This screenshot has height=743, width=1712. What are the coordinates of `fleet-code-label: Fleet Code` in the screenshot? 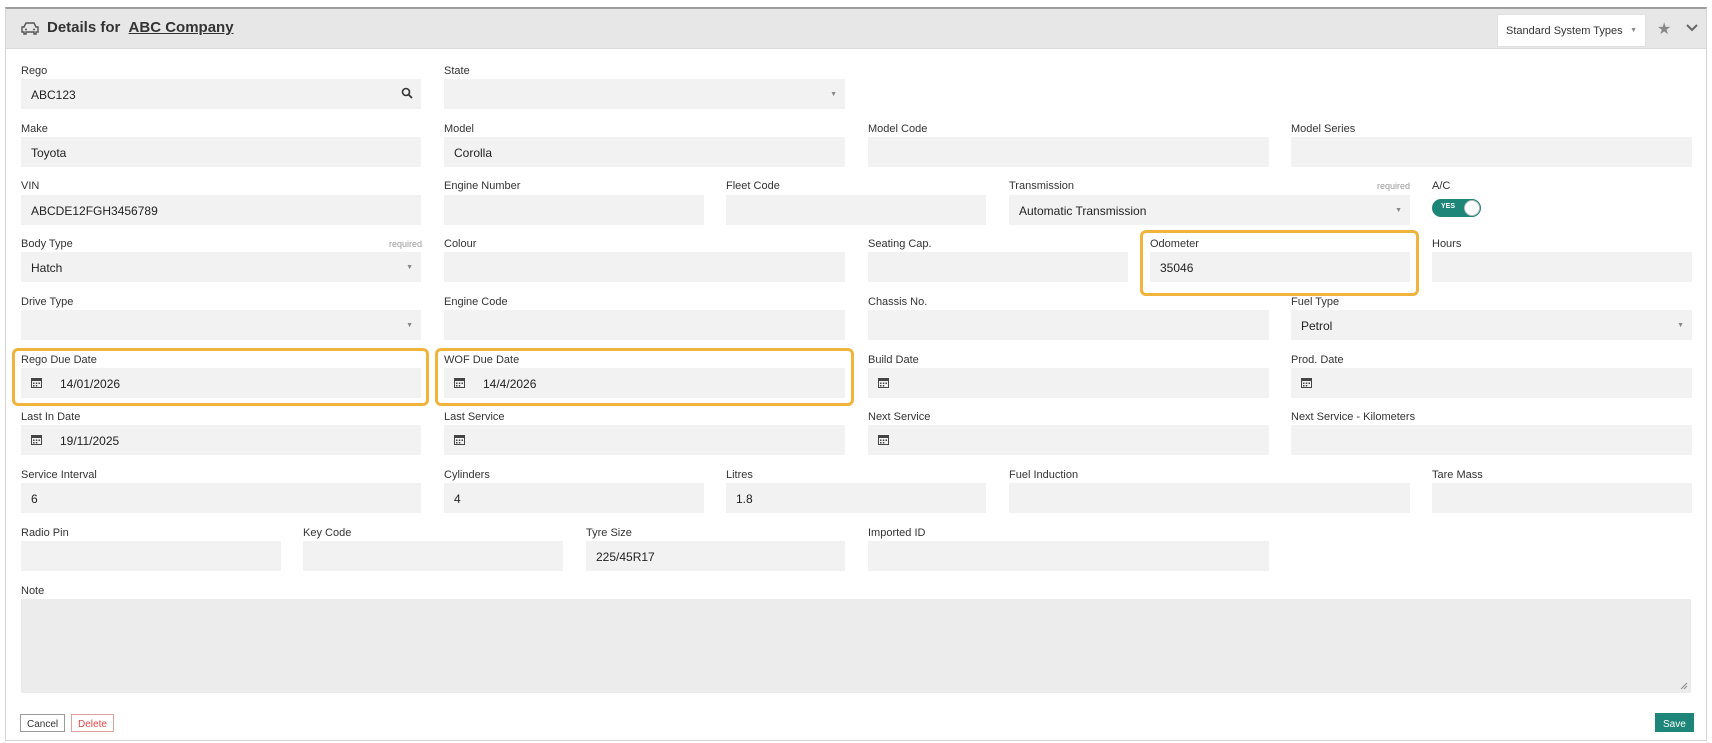 It's located at (753, 186).